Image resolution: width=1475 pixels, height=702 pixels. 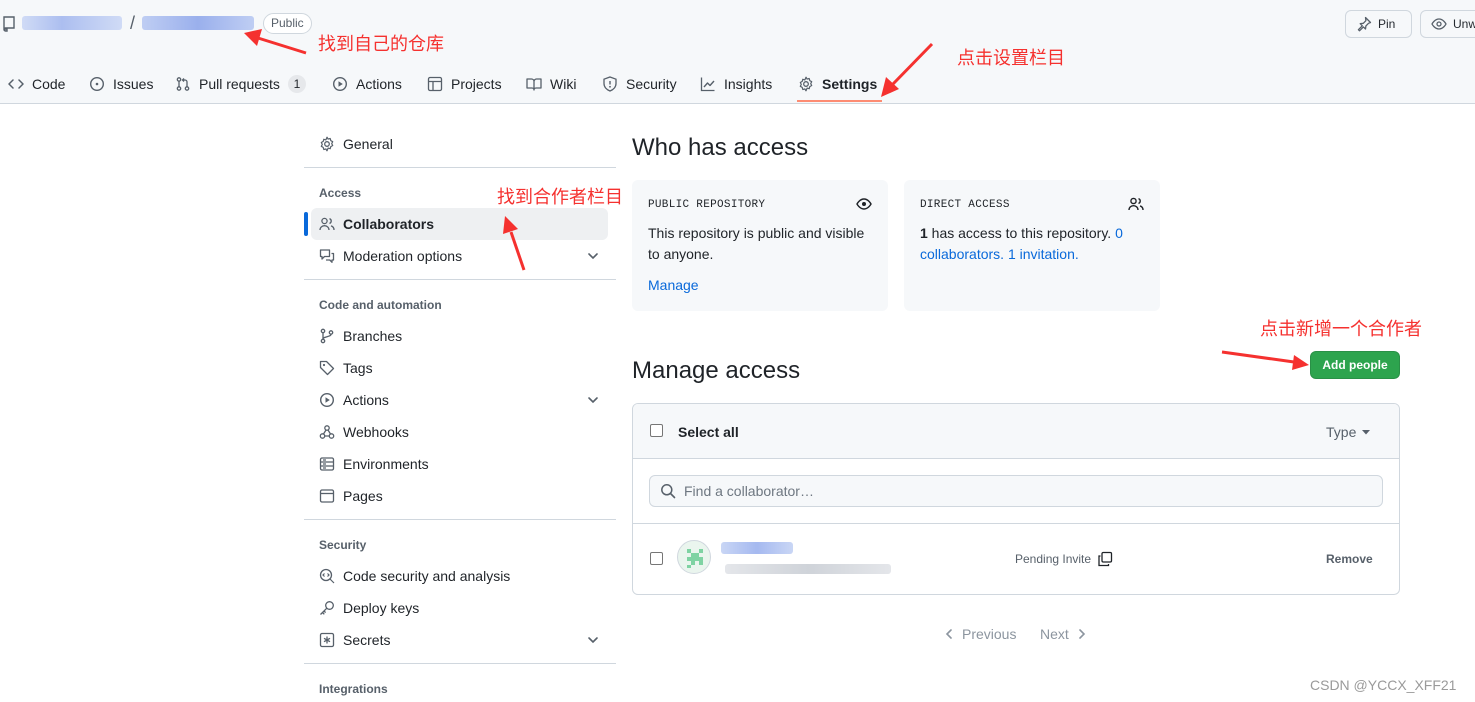 What do you see at coordinates (386, 464) in the screenshot?
I see `sidebar-item-label: Environments` at bounding box center [386, 464].